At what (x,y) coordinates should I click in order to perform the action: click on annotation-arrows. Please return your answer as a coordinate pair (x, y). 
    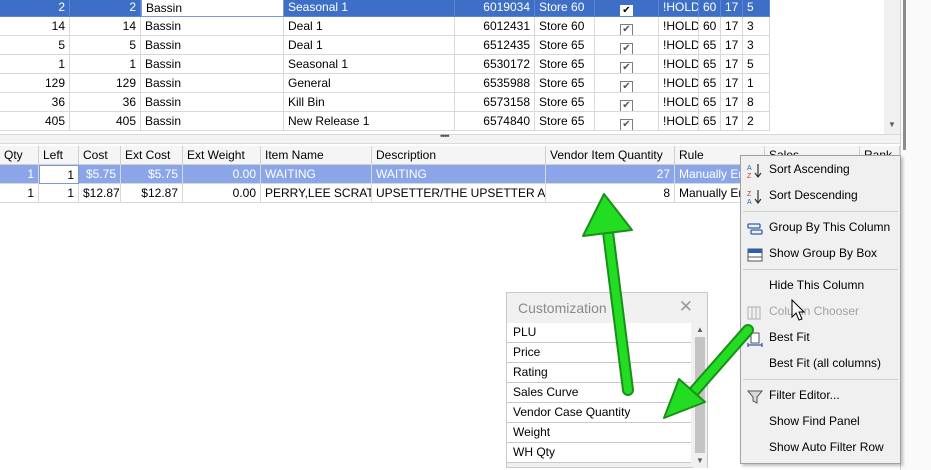
    Looking at the image, I should click on (694, 306).